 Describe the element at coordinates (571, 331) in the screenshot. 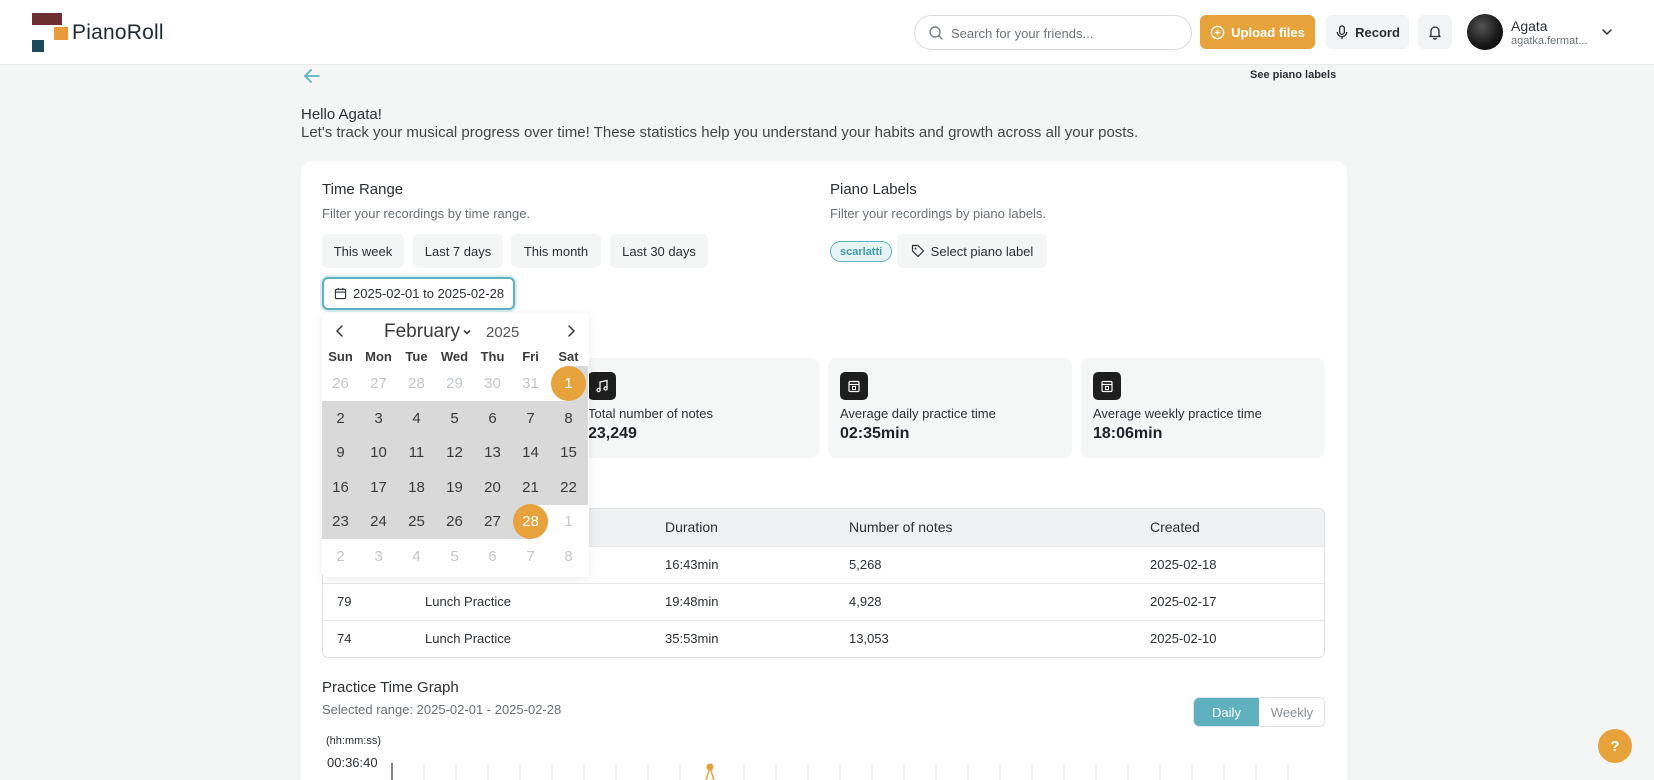

I see `chevron-right-icon` at that location.